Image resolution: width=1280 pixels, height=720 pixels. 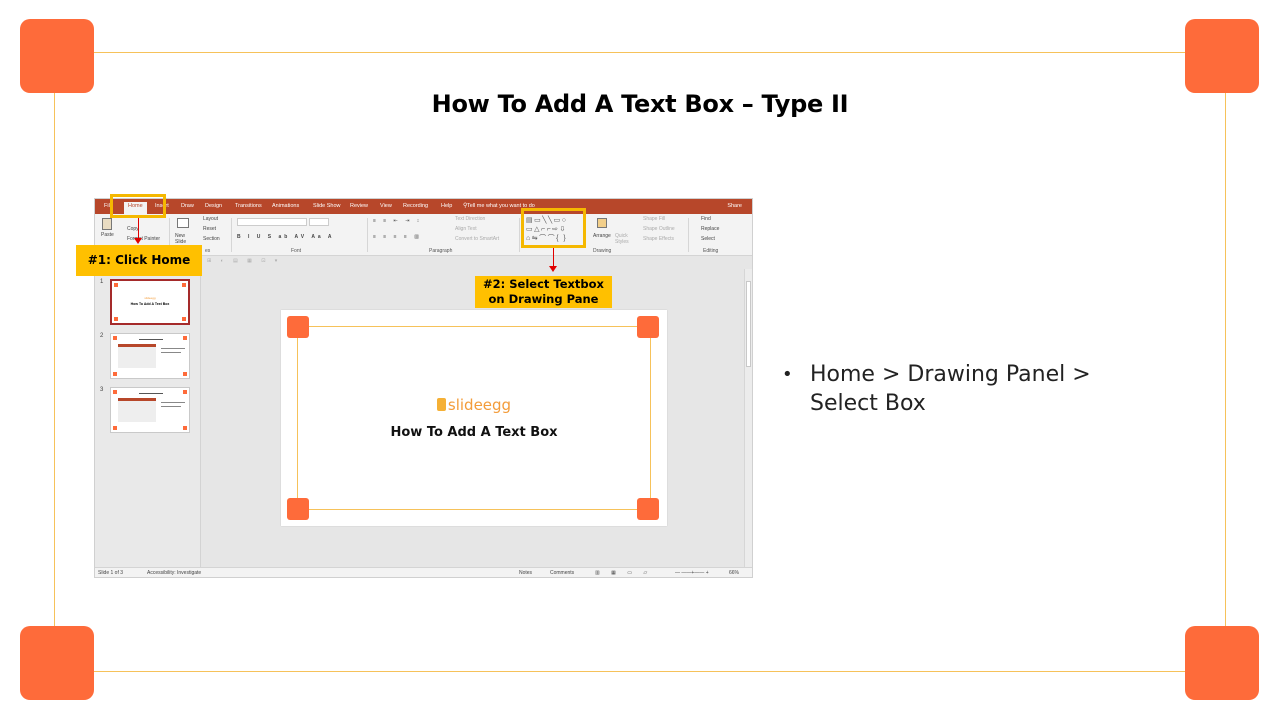 I want to click on tab-slide-show: Slide Show, so click(x=327, y=206).